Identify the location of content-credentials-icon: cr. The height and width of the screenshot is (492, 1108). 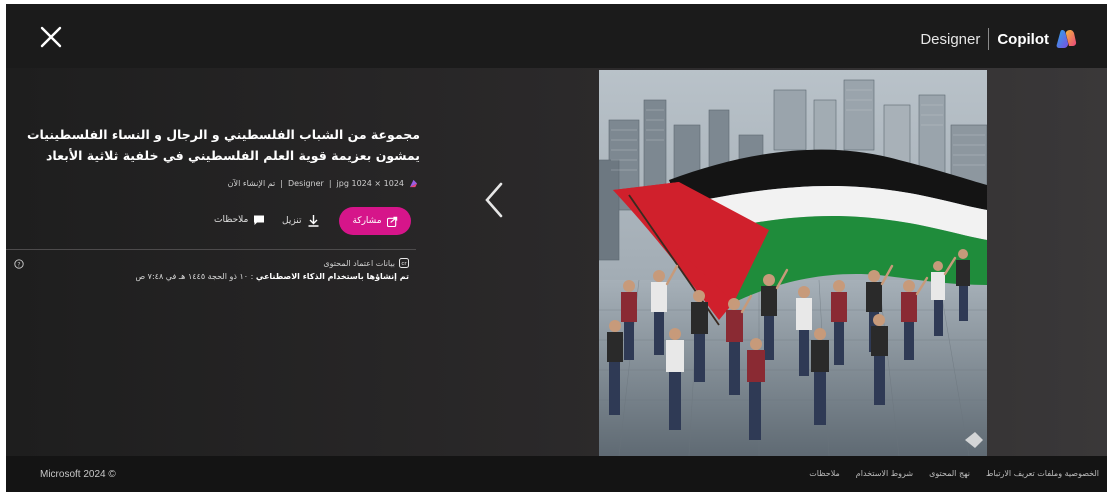
(404, 263).